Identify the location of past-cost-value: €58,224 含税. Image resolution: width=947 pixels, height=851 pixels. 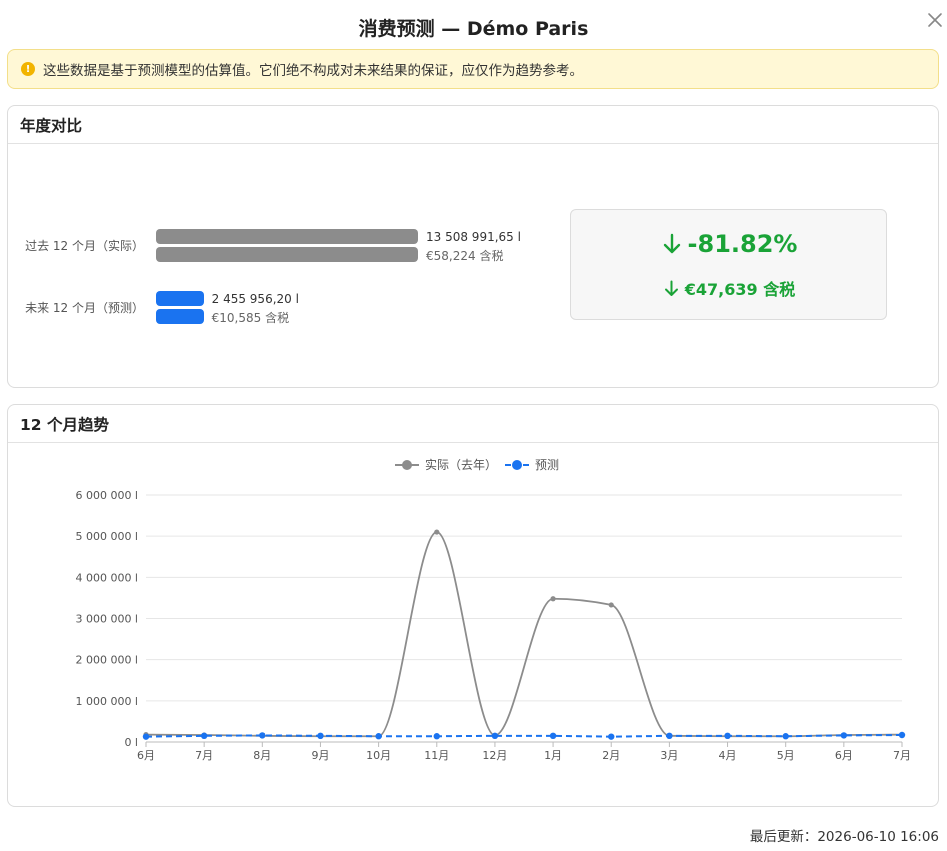
(465, 256).